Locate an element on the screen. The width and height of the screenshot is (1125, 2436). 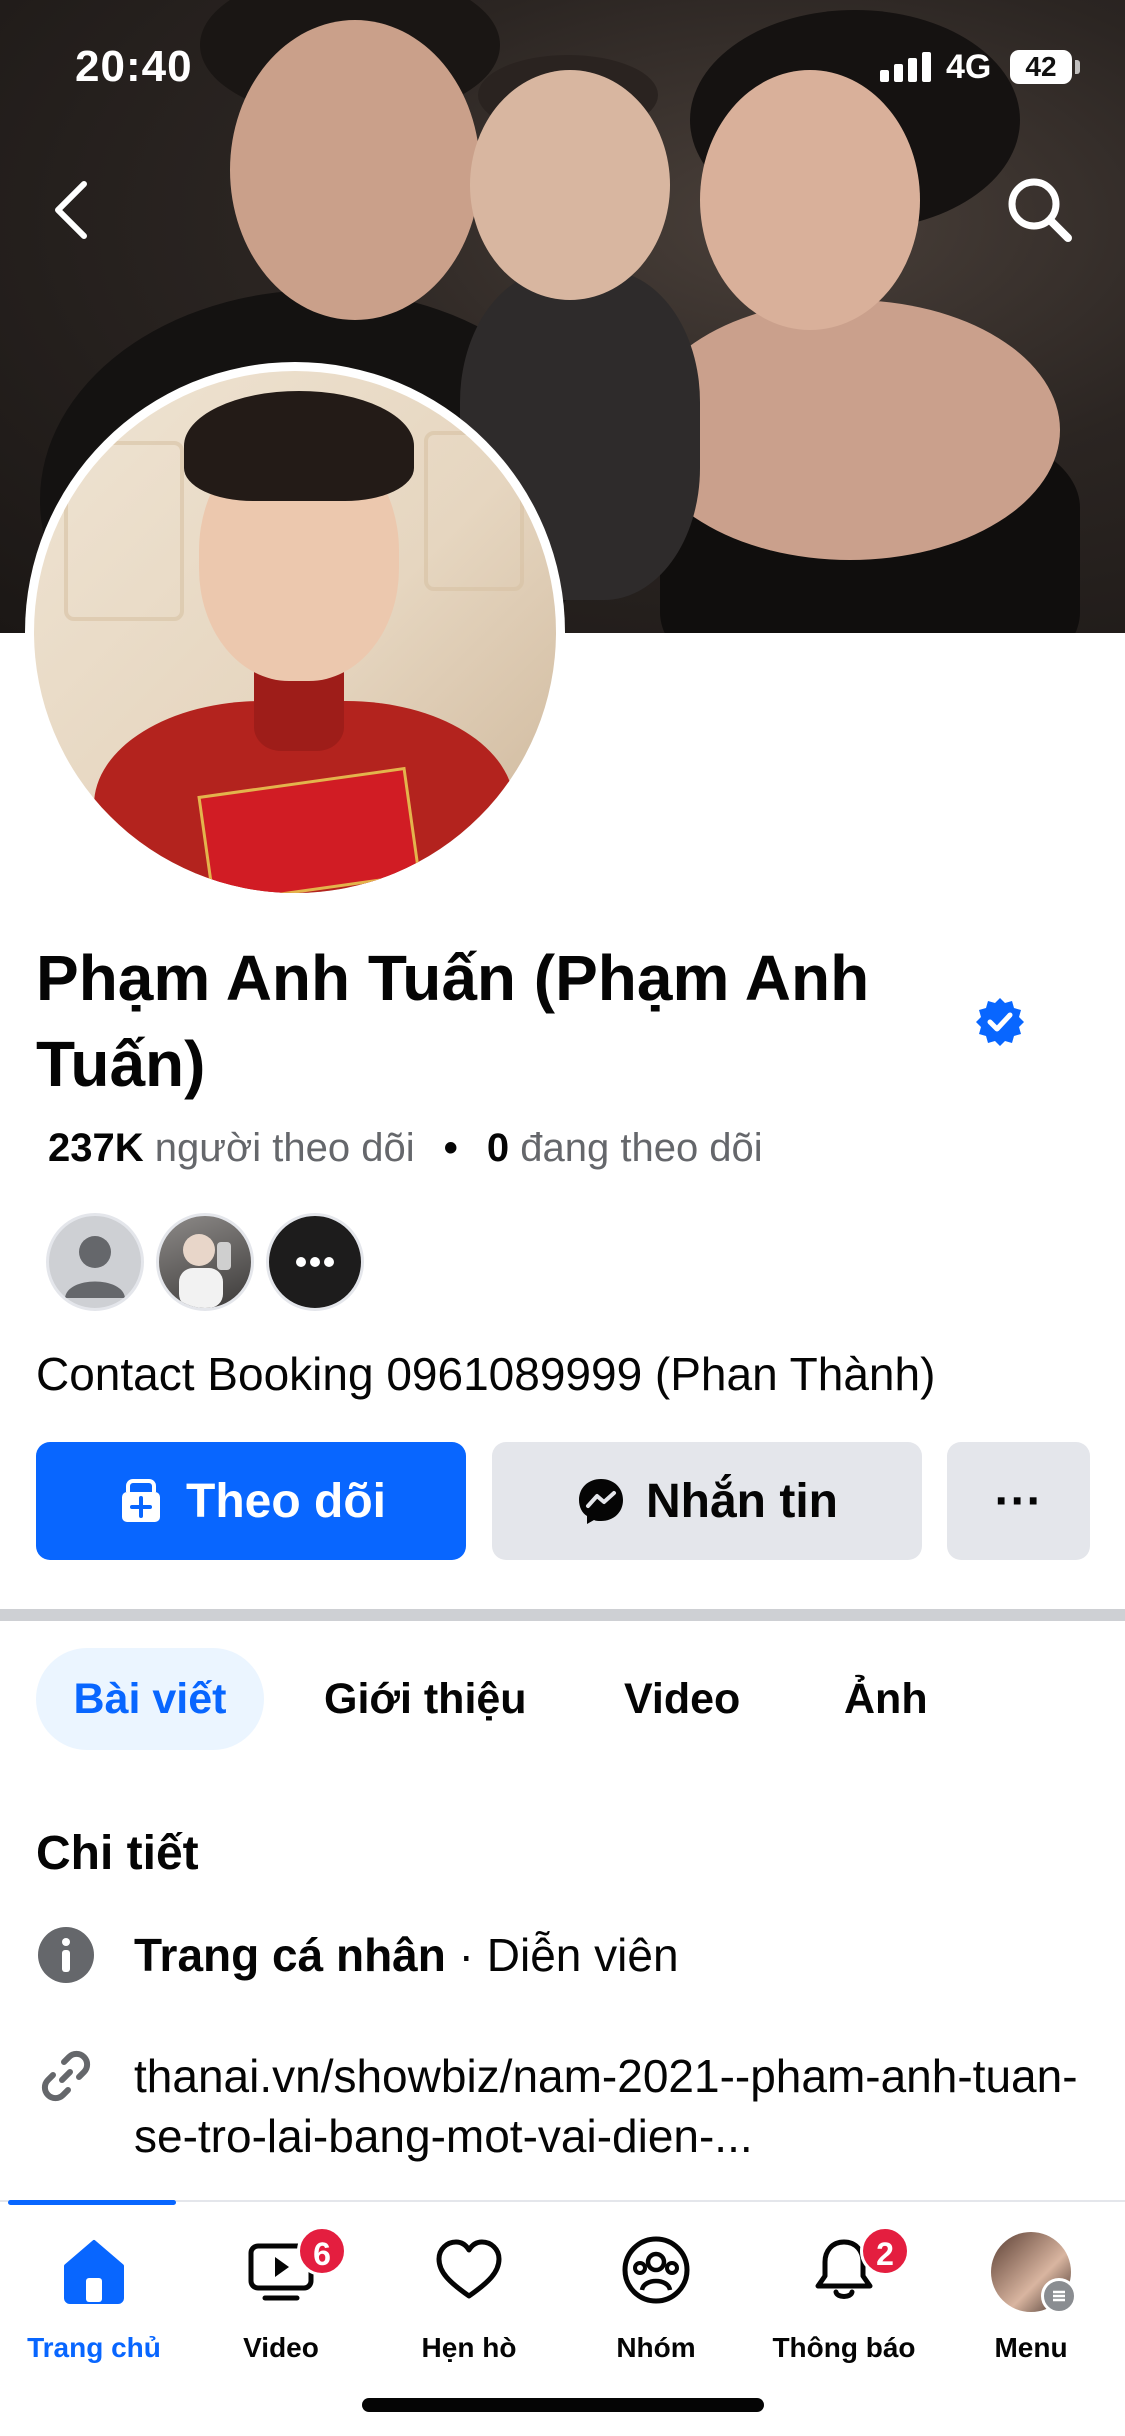
profile-name: Phạm Anh Tuấn (Phạm Anh Tuấn) is located at coordinates (453, 1021).